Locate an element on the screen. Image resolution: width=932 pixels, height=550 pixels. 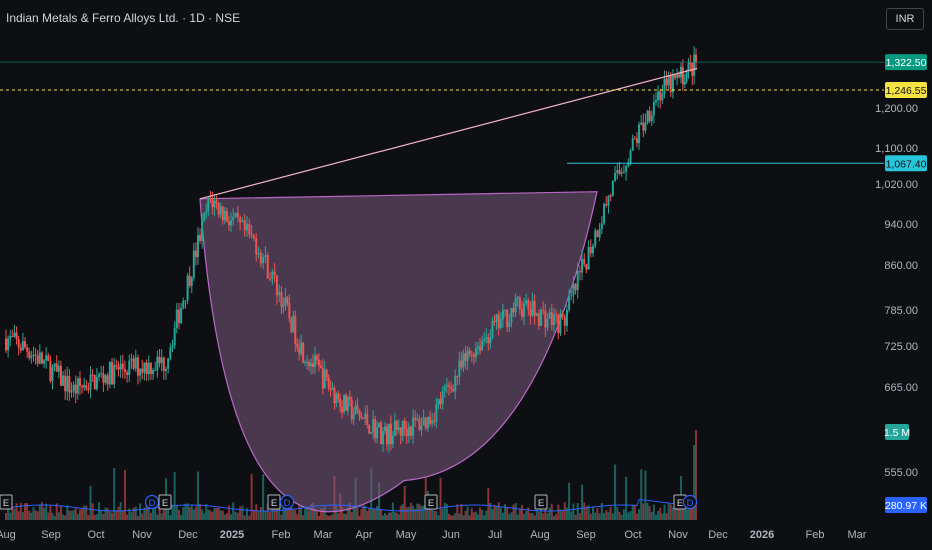
time-label: Oct is located at coordinates (95, 535).